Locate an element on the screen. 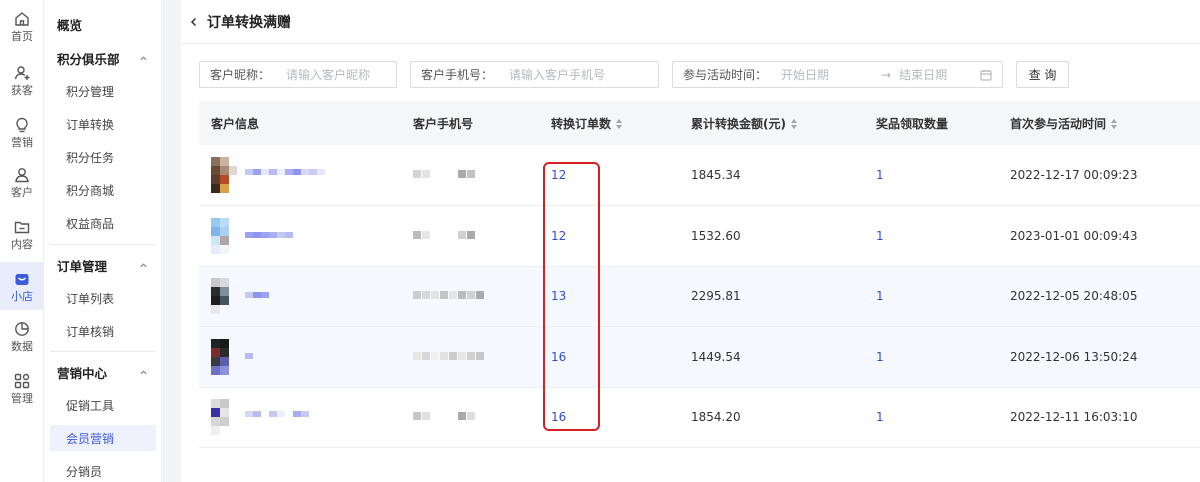 This screenshot has width=1200, height=482. subnav-item-distributor: 分销员 is located at coordinates (103, 470).